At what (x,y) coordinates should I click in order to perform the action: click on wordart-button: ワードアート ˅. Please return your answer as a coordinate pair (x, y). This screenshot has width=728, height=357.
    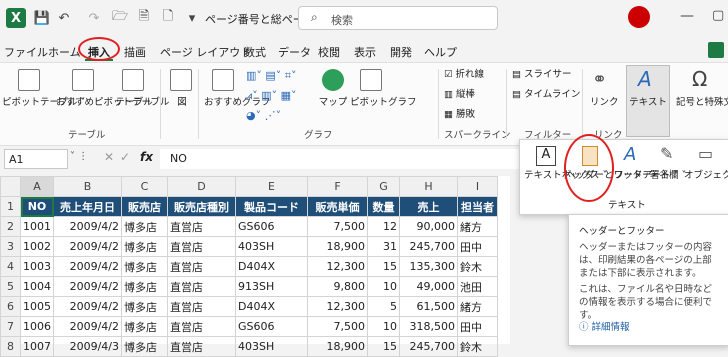
    Looking at the image, I should click on (646, 175).